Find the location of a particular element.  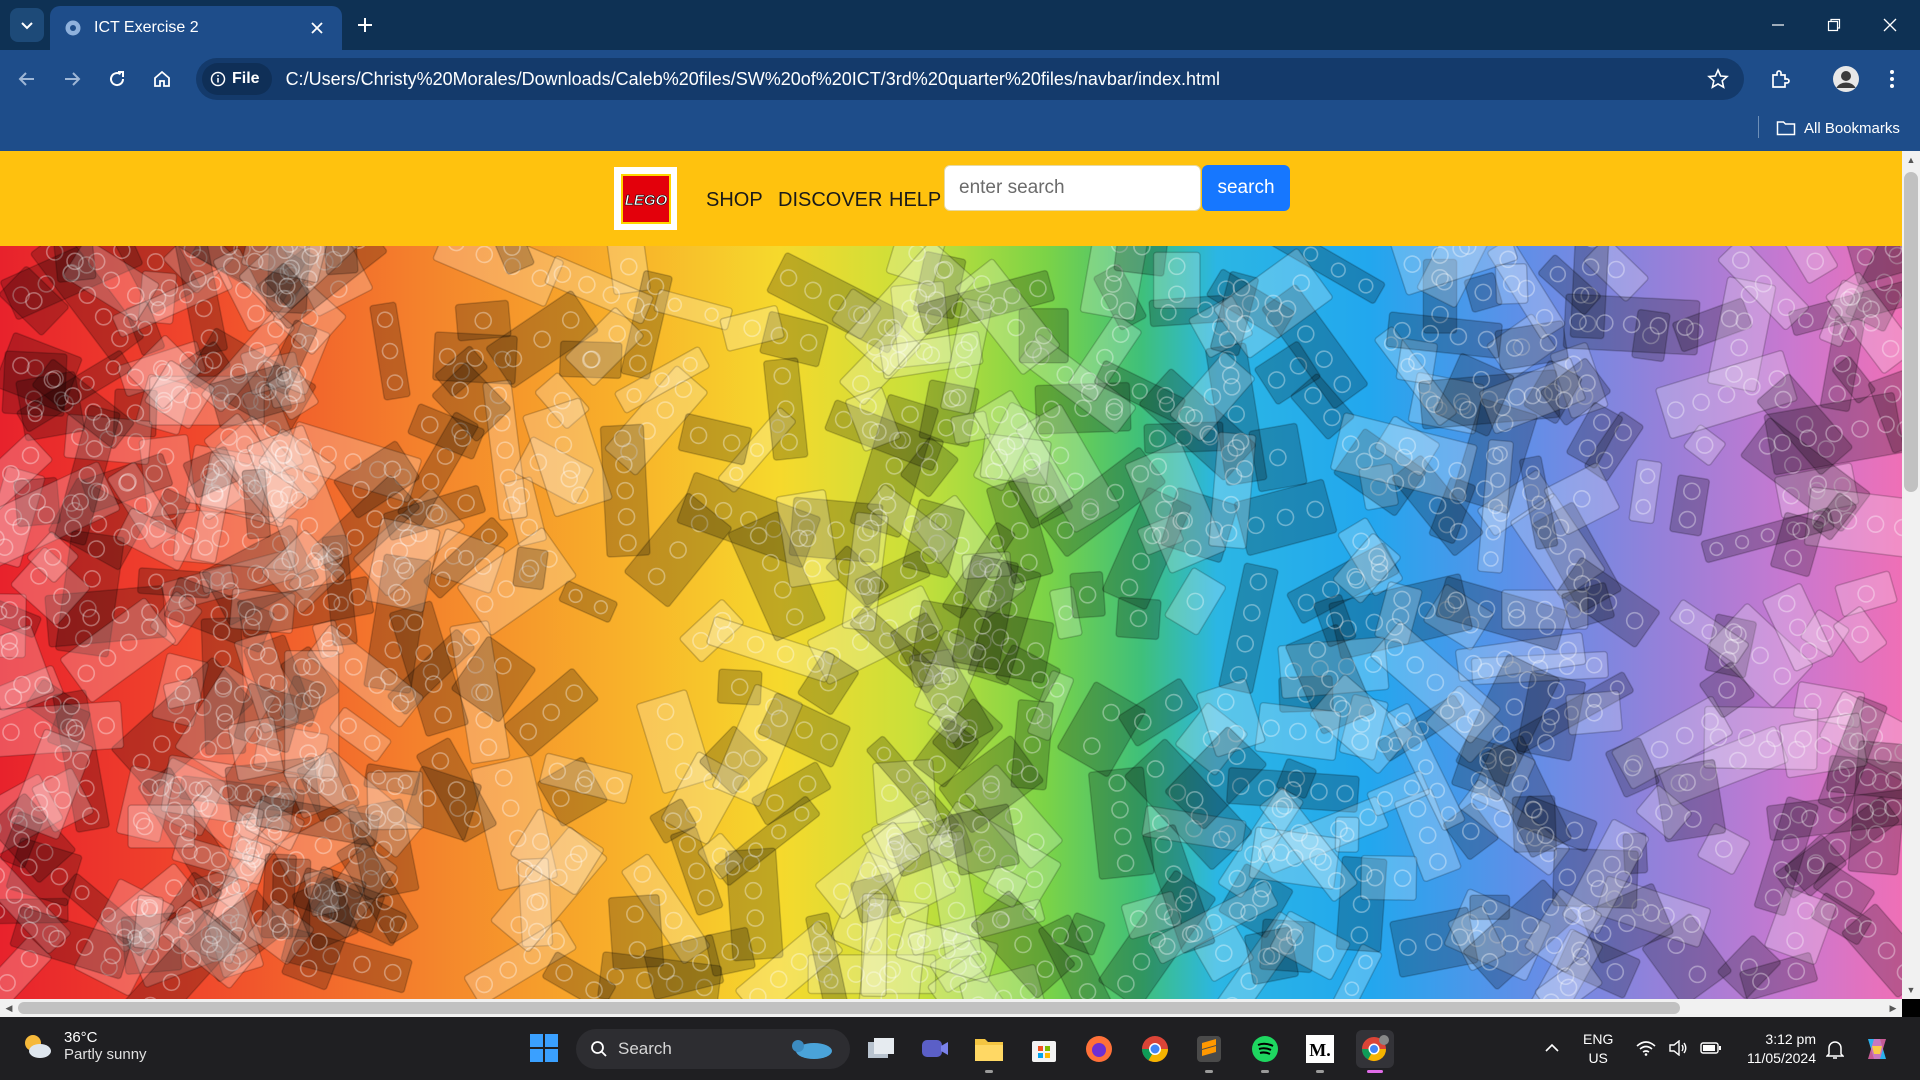

chevron-up-icon is located at coordinates (1552, 1047).